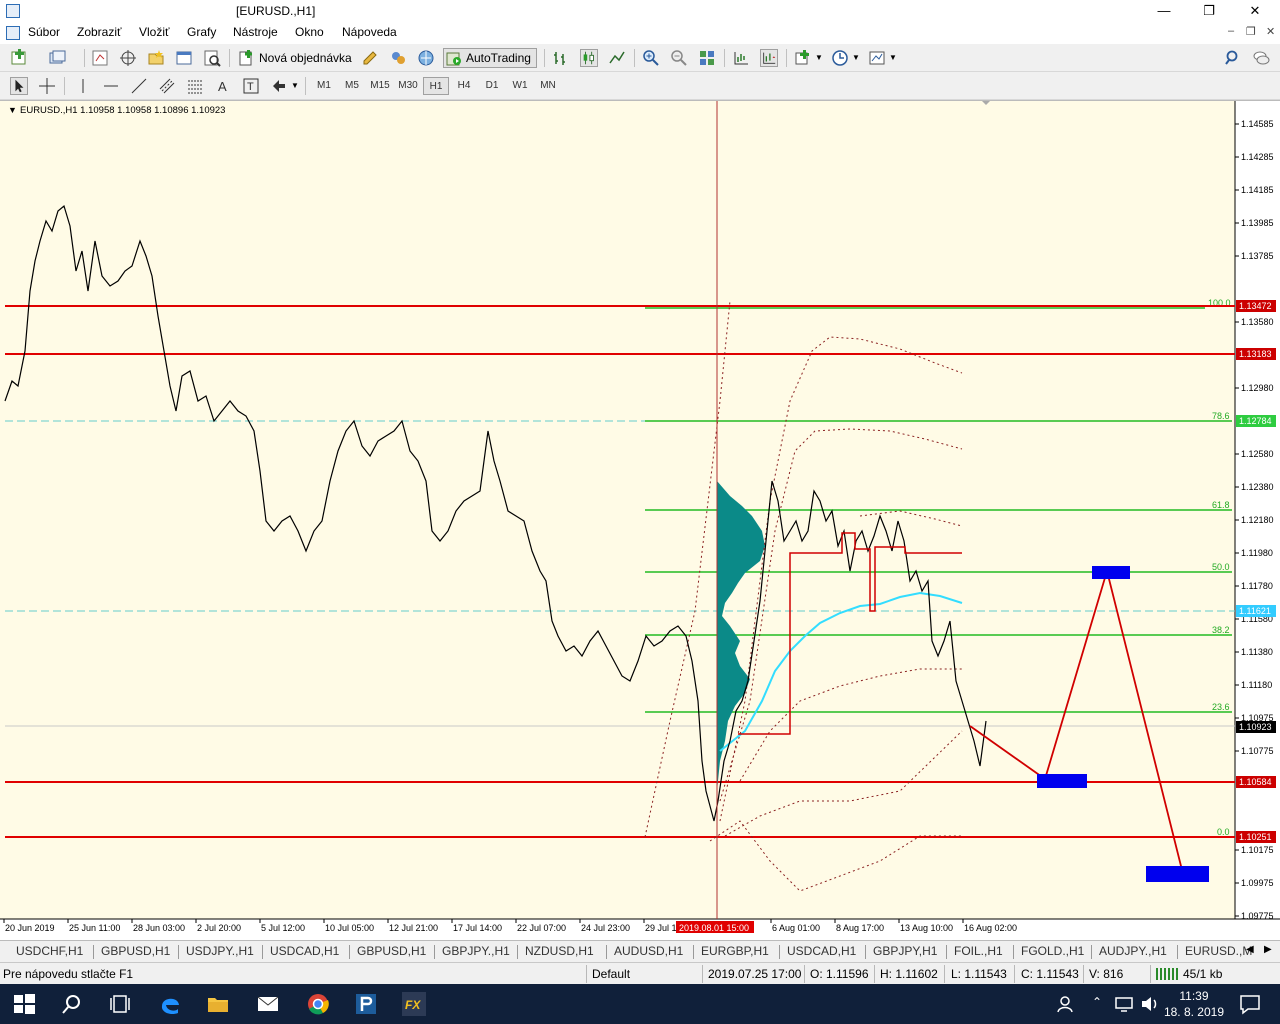  What do you see at coordinates (369, 32) in the screenshot?
I see `menu-help: Nápoveda` at bounding box center [369, 32].